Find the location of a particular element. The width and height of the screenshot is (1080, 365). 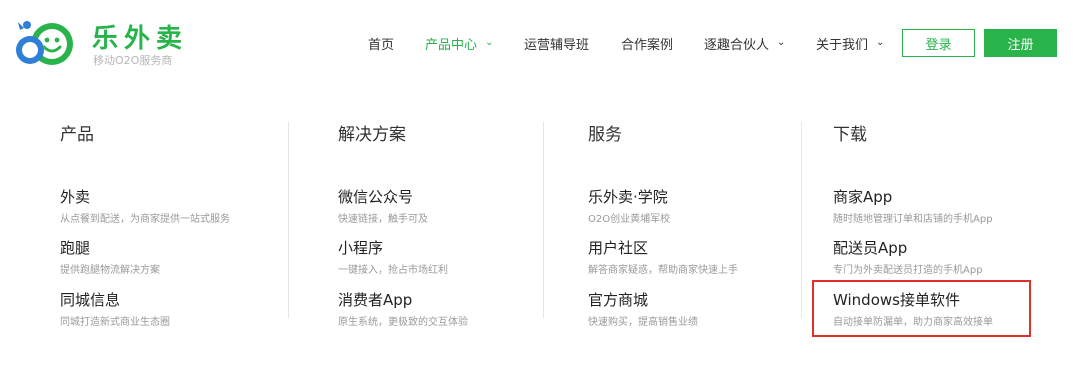

menu-item-desc: 一键接入，抢占市场红利 is located at coordinates (393, 270).